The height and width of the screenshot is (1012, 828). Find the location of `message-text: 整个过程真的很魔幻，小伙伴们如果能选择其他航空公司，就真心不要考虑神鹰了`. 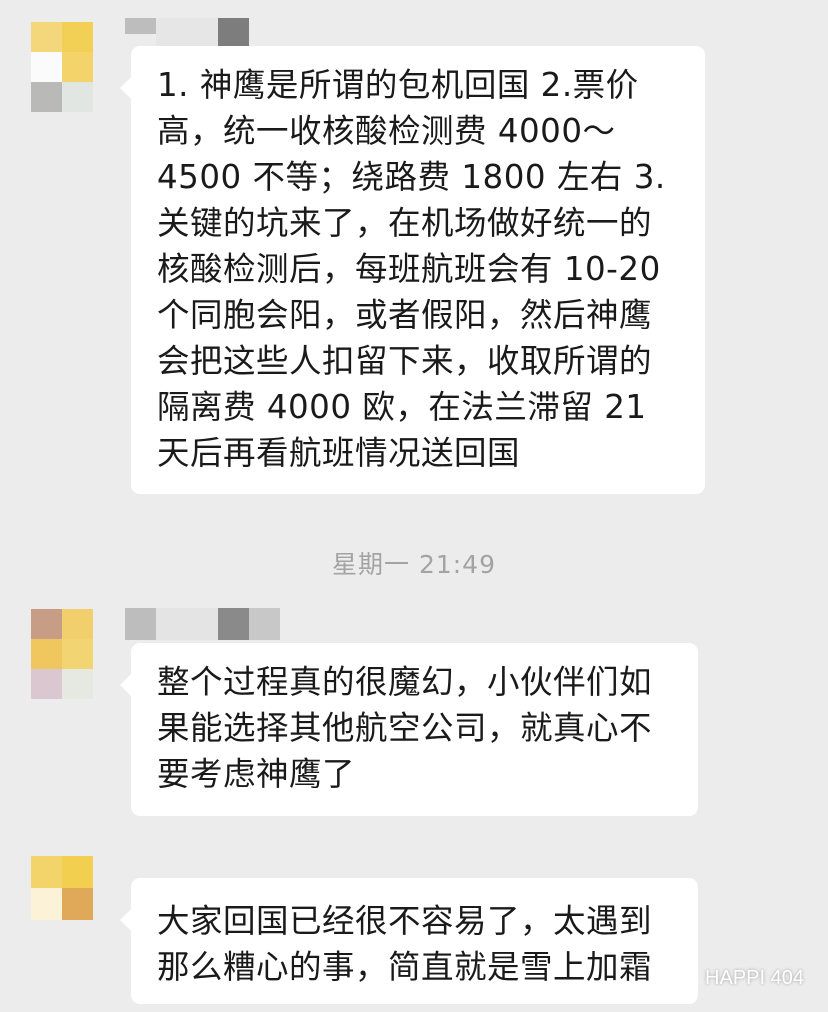

message-text: 整个过程真的很魔幻，小伙伴们如果能选择其他航空公司，就真心不要考虑神鹰了 is located at coordinates (405, 728).